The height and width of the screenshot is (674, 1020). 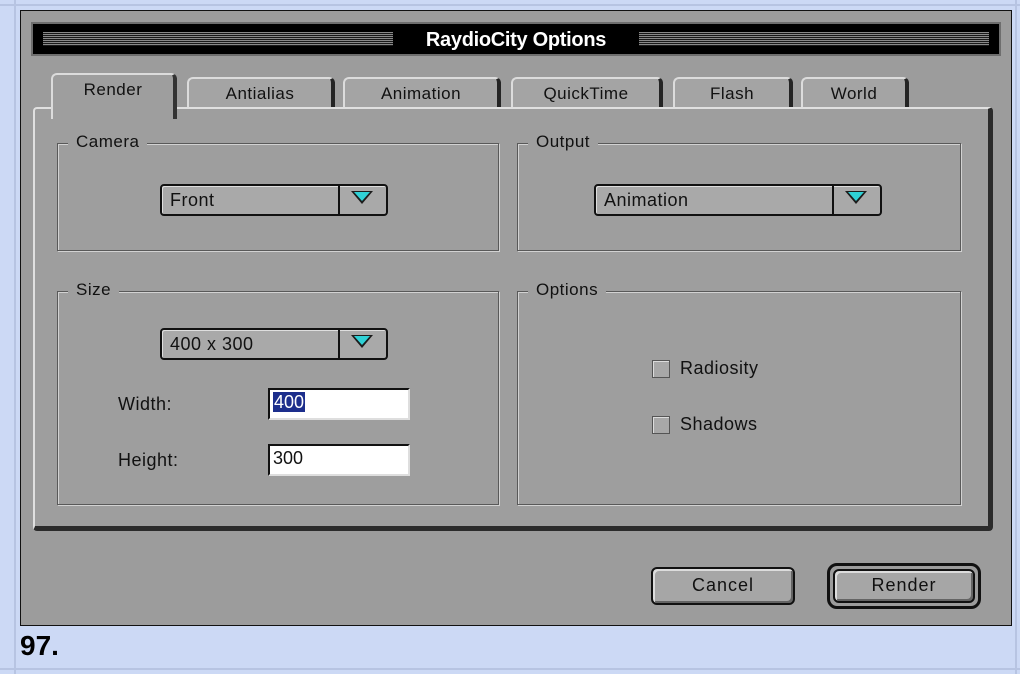 I want to click on options-group: Options Radiosity Shadows, so click(x=739, y=392).